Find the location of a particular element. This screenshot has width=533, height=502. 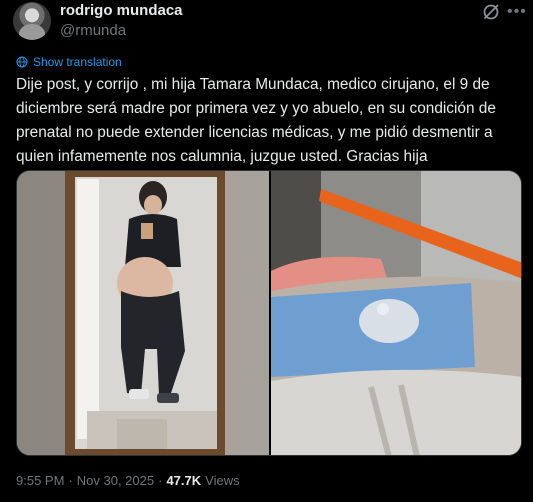

post-time: 9:55 PM is located at coordinates (40, 480).